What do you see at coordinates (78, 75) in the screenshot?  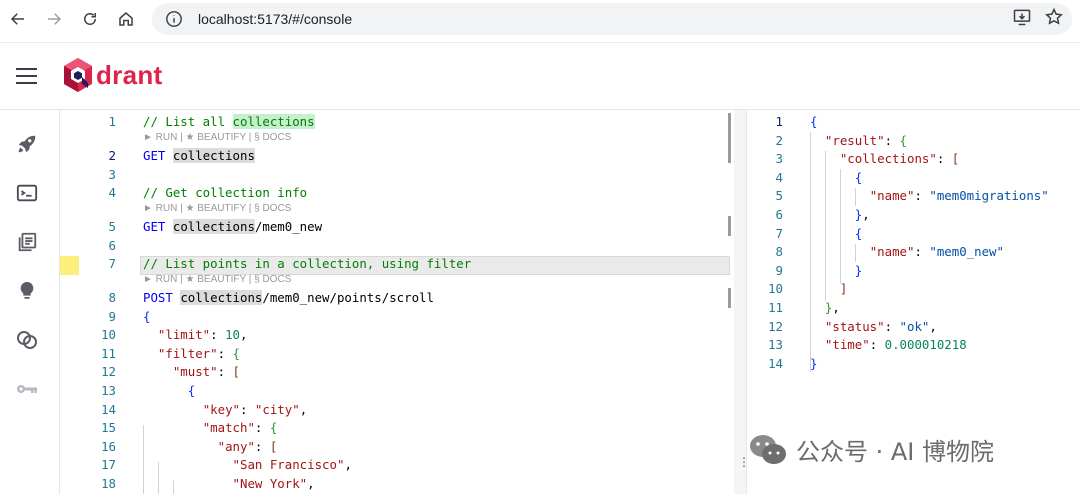 I see `qdrant-logo-icon` at bounding box center [78, 75].